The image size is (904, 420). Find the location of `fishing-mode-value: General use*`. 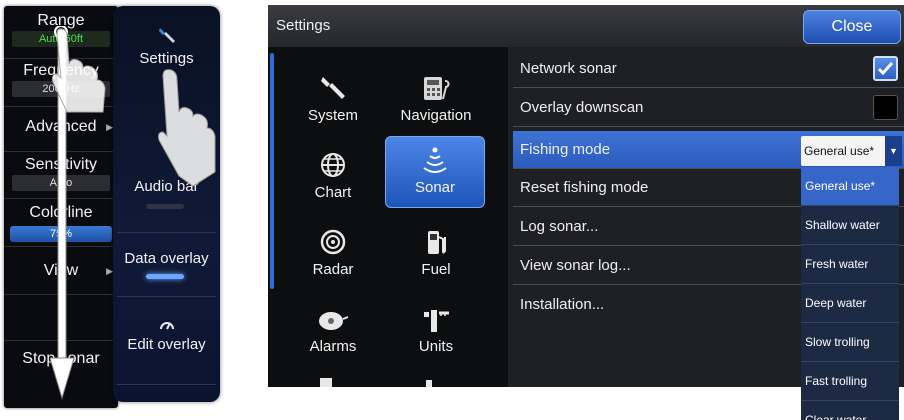

fishing-mode-value: General use* is located at coordinates (839, 151).